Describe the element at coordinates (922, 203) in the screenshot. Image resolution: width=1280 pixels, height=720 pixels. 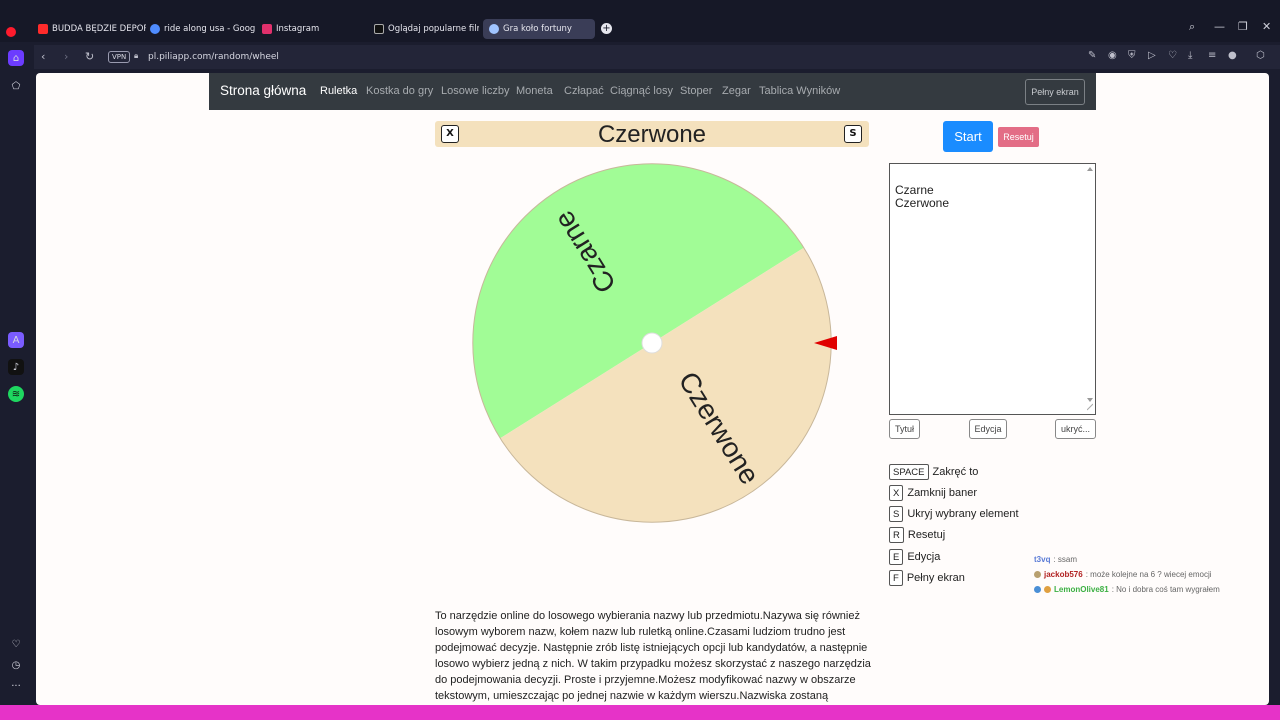
I see `entry-line: Czerwone` at that location.